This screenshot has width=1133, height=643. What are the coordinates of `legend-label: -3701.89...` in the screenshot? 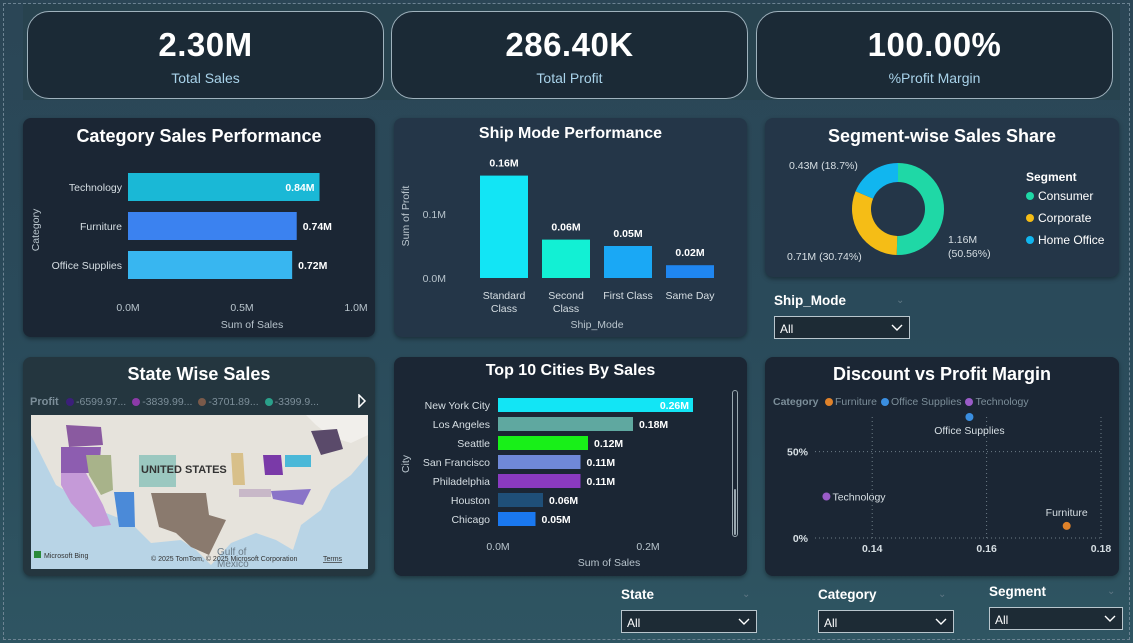 It's located at (233, 402).